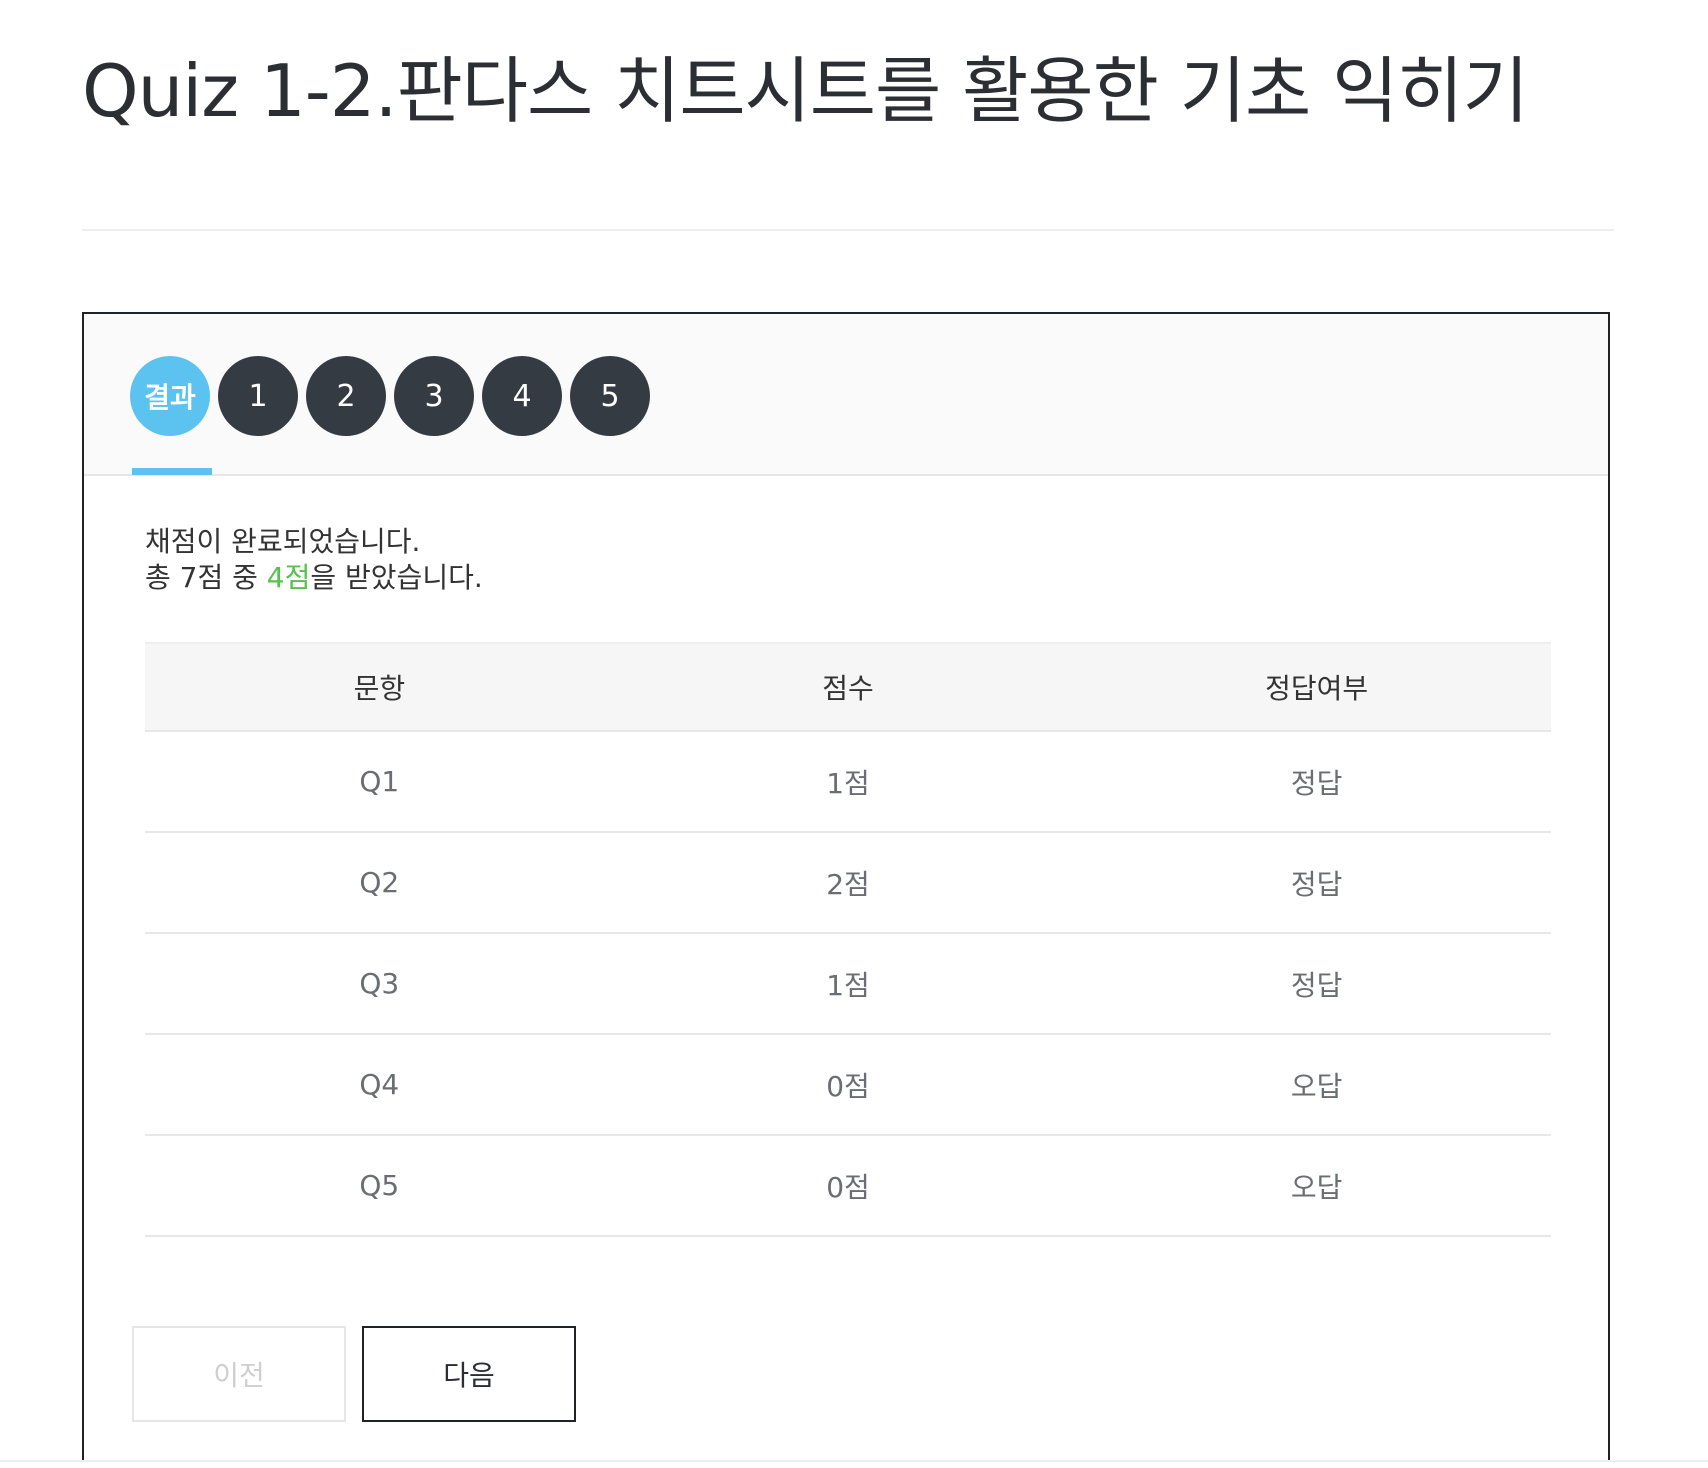 The height and width of the screenshot is (1468, 1708). I want to click on page-title: Quiz 1-2.판다스 치트시트를 활용한 기초 익히기, so click(805, 91).